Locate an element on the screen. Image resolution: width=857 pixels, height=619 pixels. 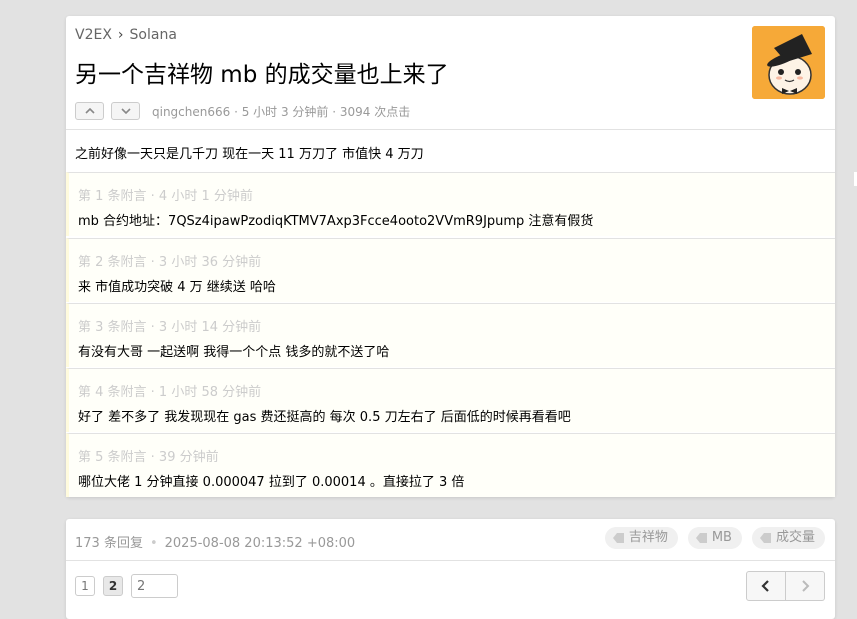
author-avatar is located at coordinates (788, 62).